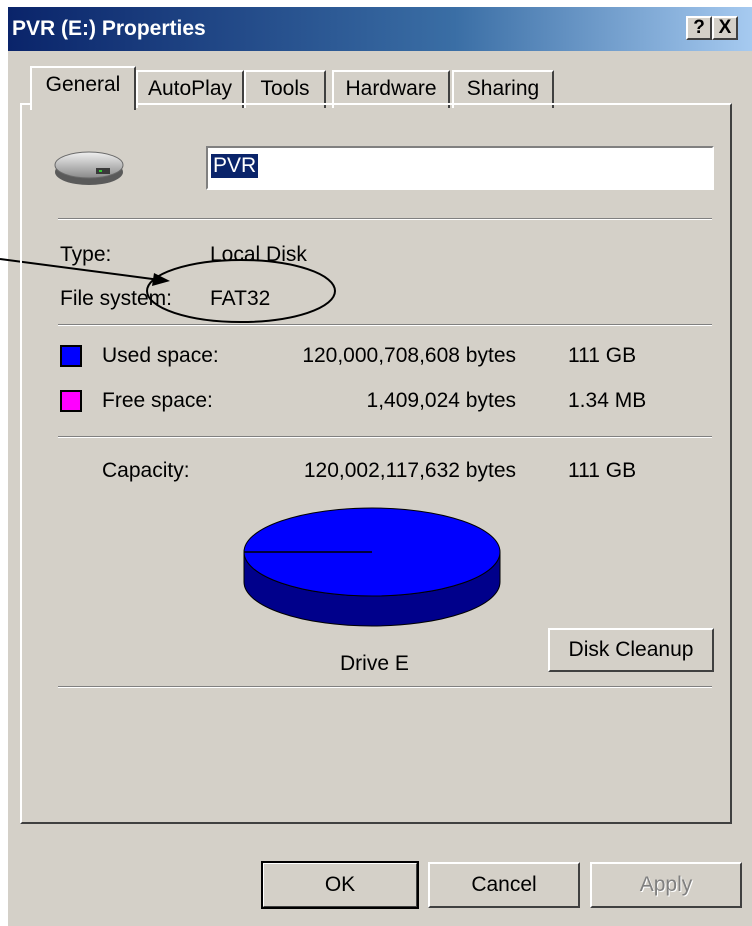 Image resolution: width=752 pixels, height=926 pixels. I want to click on tab-sharing-label: Sharing, so click(503, 88).